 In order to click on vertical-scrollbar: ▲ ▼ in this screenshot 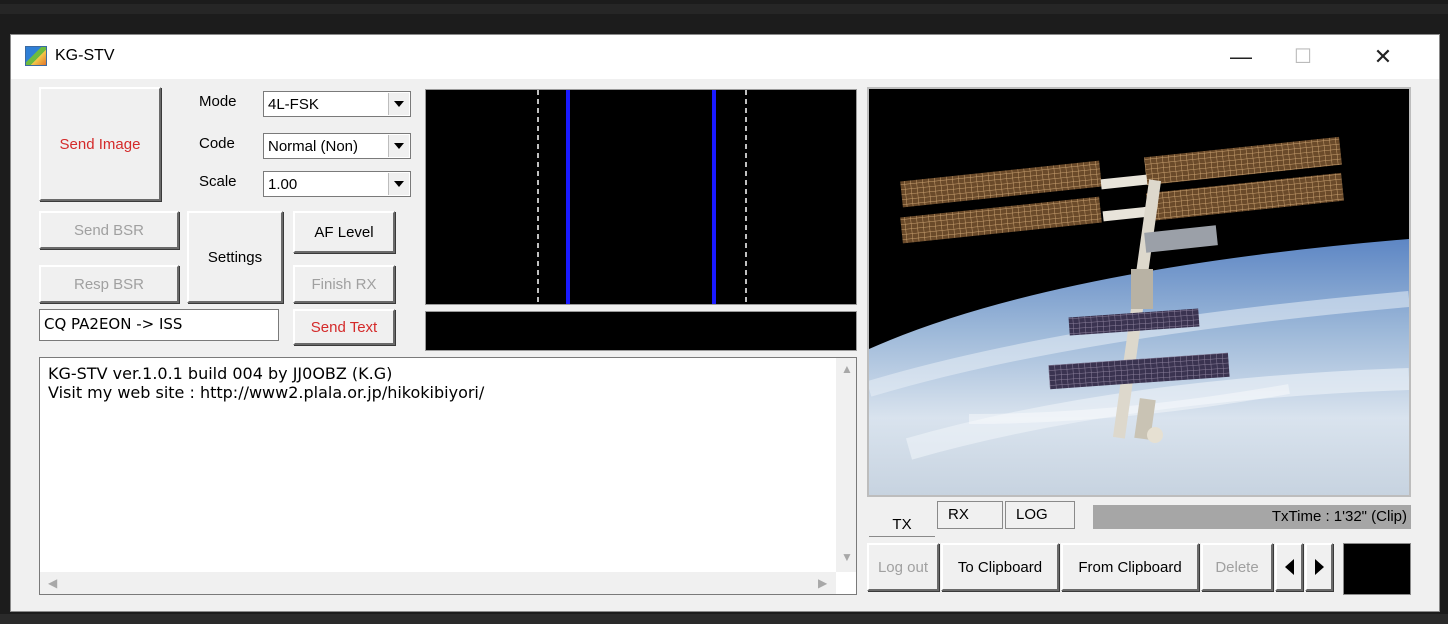, I will do `click(846, 465)`.